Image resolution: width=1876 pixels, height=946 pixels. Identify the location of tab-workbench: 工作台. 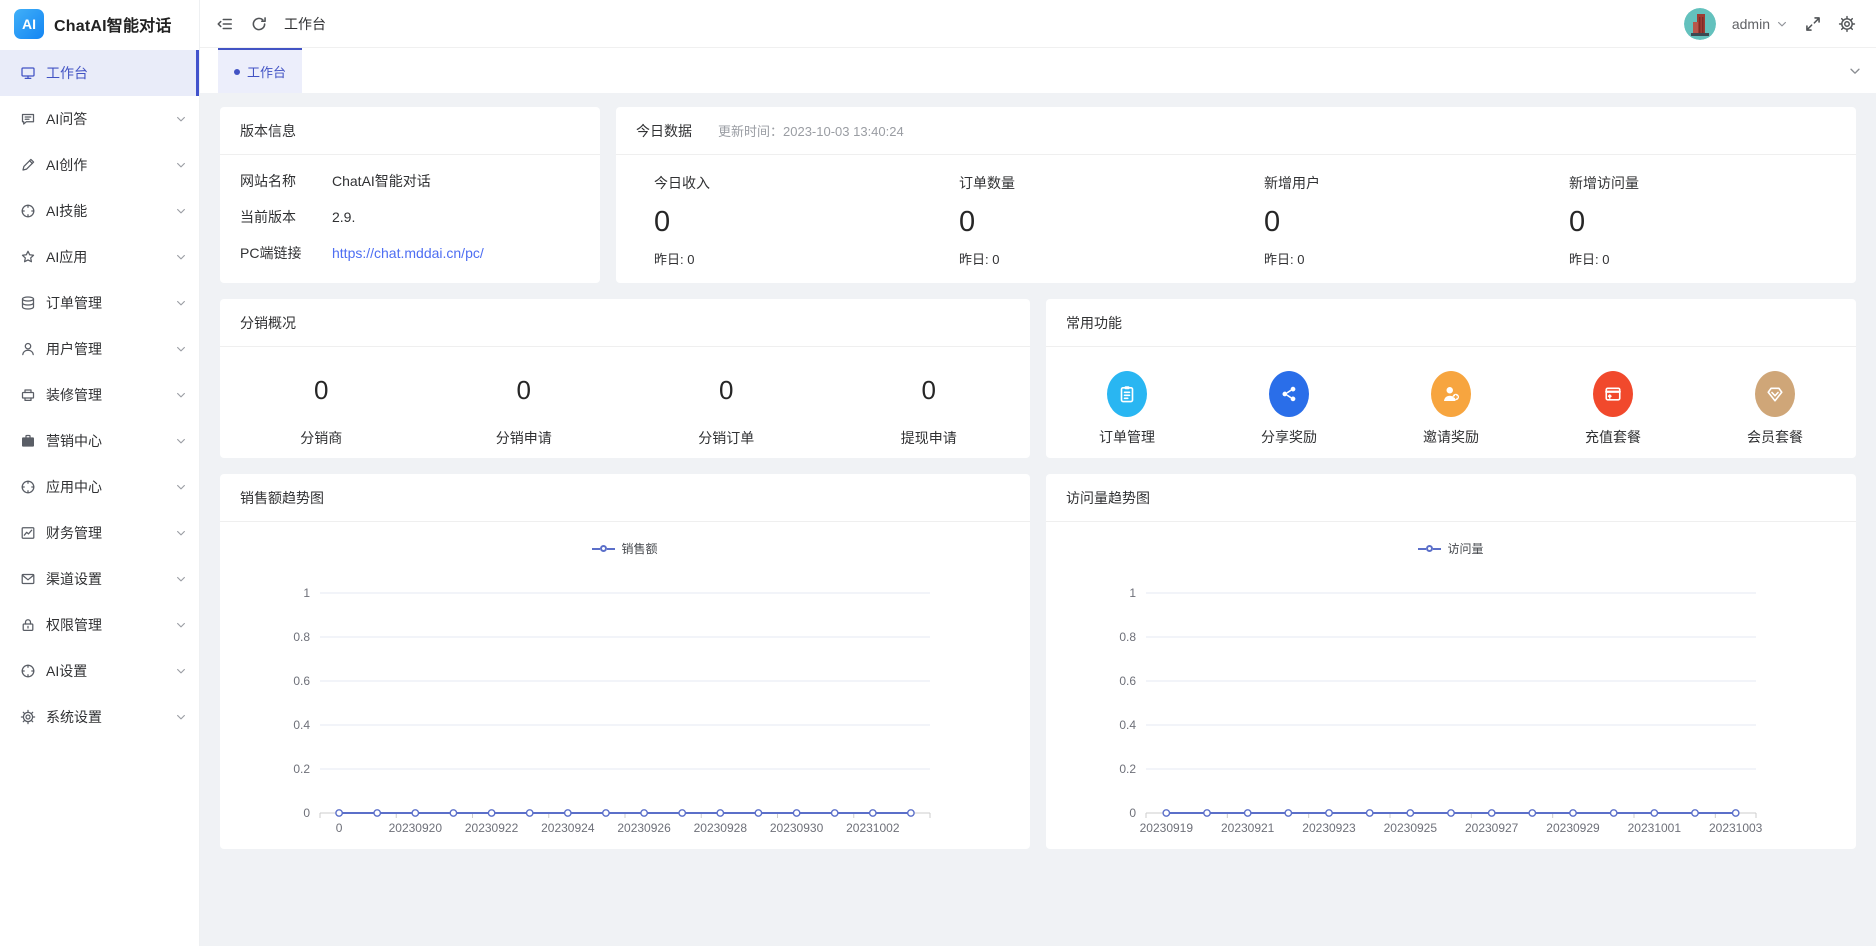
(260, 70).